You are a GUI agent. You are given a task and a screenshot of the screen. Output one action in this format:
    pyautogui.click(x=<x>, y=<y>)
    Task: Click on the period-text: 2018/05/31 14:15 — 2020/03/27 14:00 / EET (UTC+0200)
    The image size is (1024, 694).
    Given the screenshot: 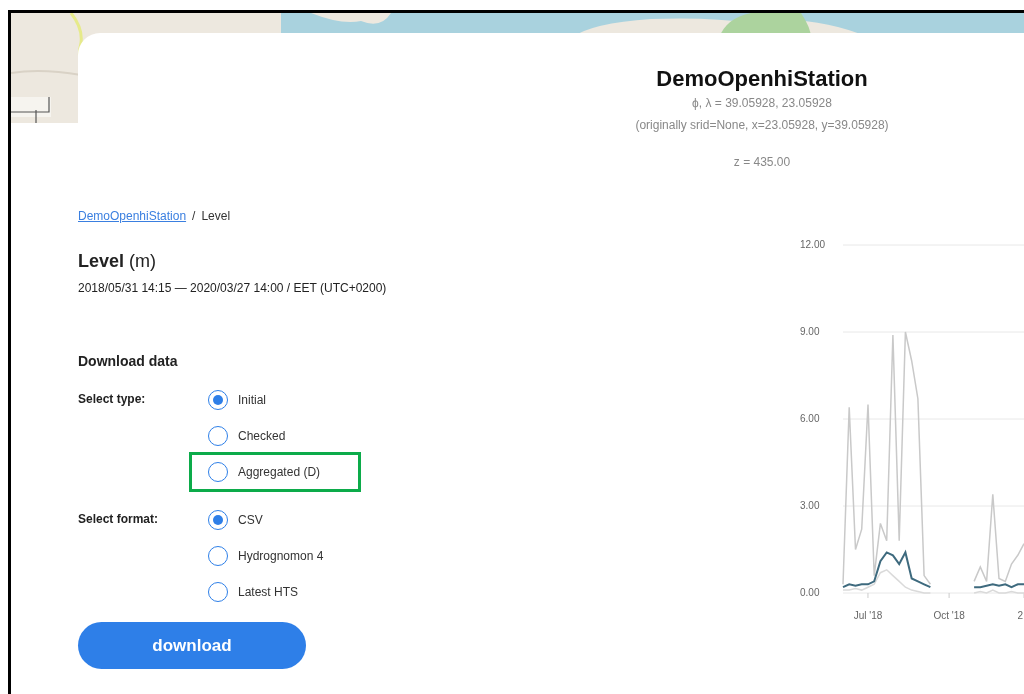 What is the action you would take?
    pyautogui.click(x=233, y=288)
    